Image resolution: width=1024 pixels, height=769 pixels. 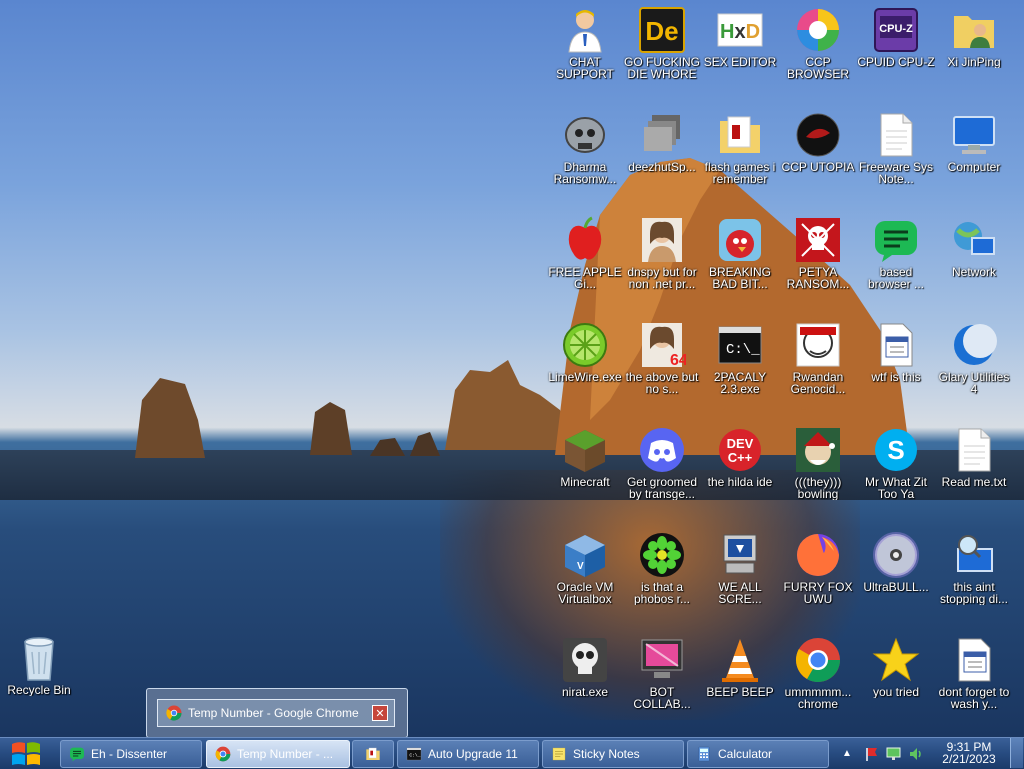 I want to click on desktop-shortcut: nirat.exe, so click(x=585, y=667).